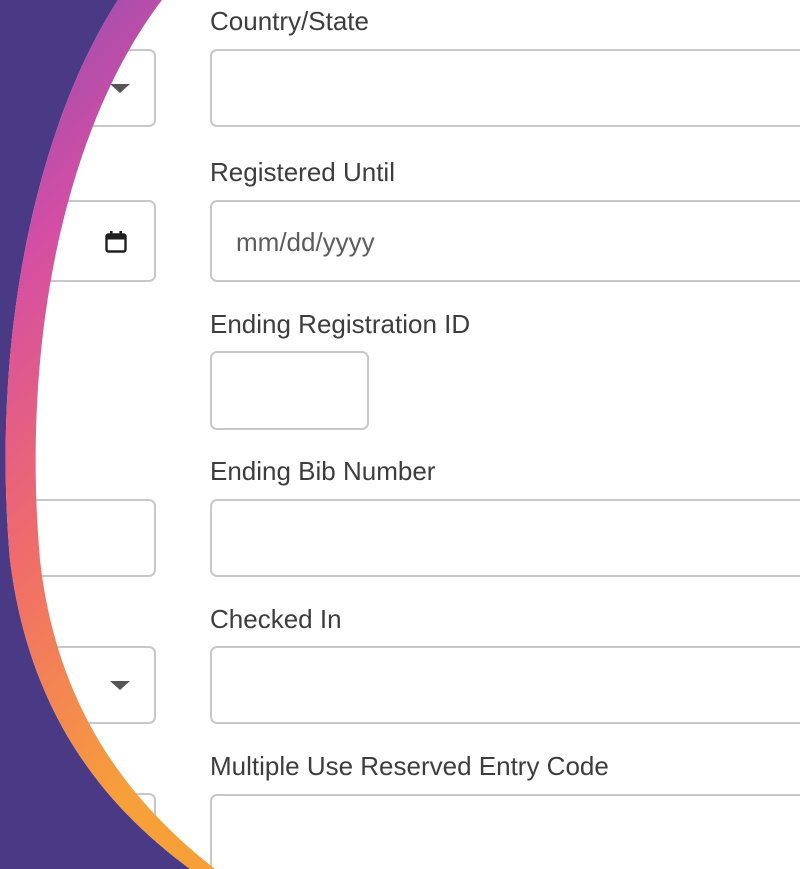 Image resolution: width=800 pixels, height=869 pixels. Describe the element at coordinates (116, 242) in the screenshot. I see `calendar-icon` at that location.